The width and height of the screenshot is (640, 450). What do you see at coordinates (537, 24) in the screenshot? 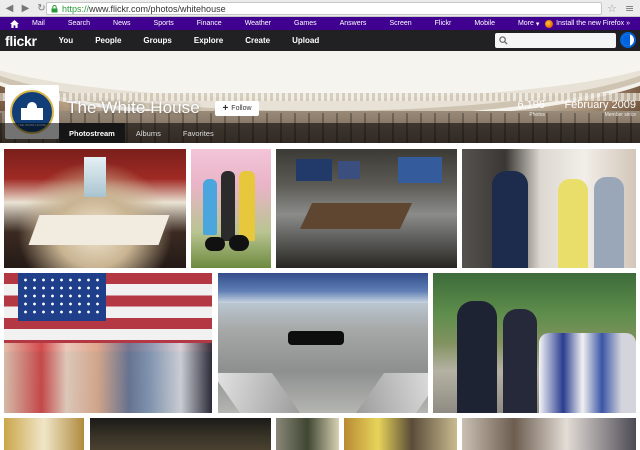
I see `chevron-down-icon: ▾` at bounding box center [537, 24].